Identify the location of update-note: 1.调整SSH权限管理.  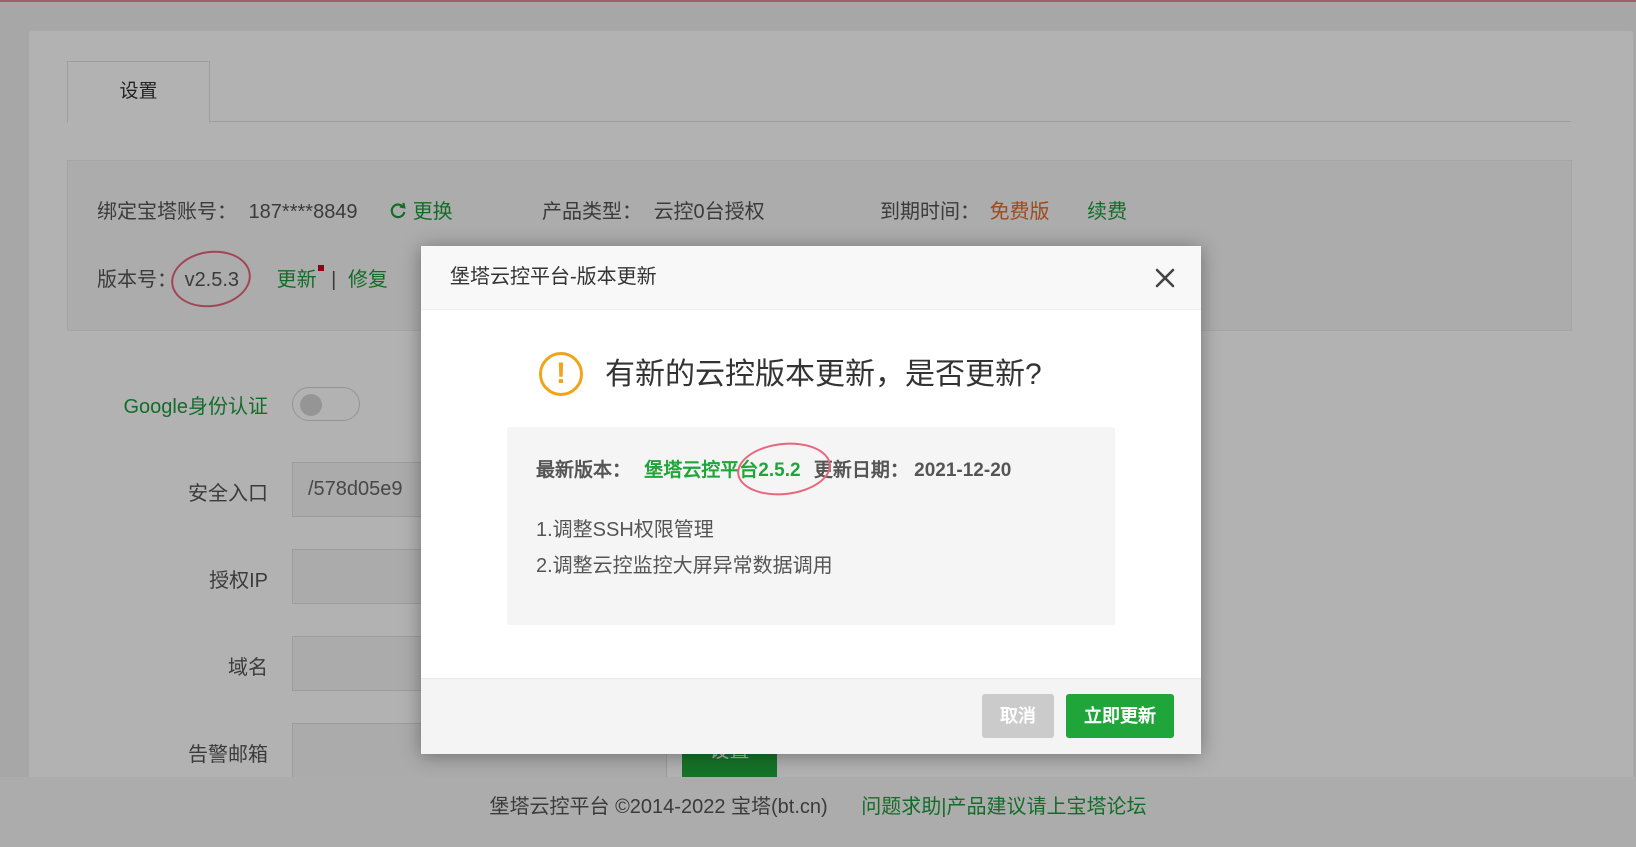
(625, 530).